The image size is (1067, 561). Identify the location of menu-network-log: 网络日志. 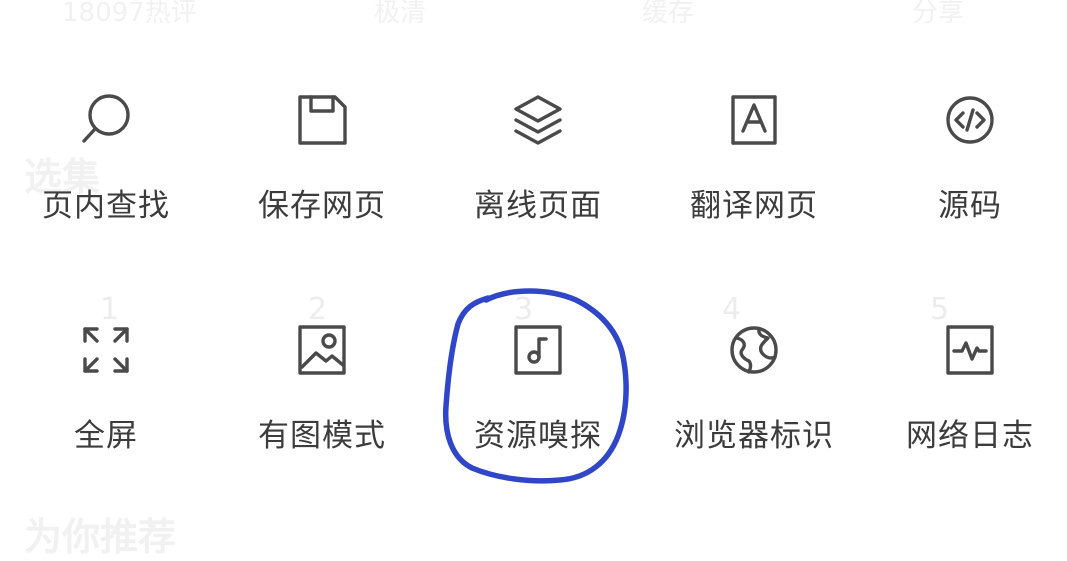
(968, 400).